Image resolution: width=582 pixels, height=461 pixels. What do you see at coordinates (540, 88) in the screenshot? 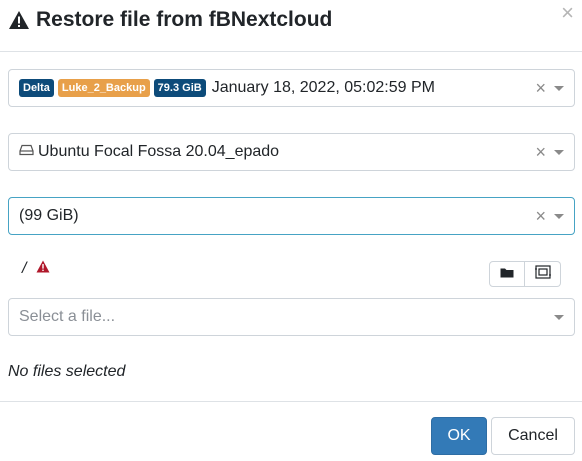
I see `clear-backup-icon: ×` at bounding box center [540, 88].